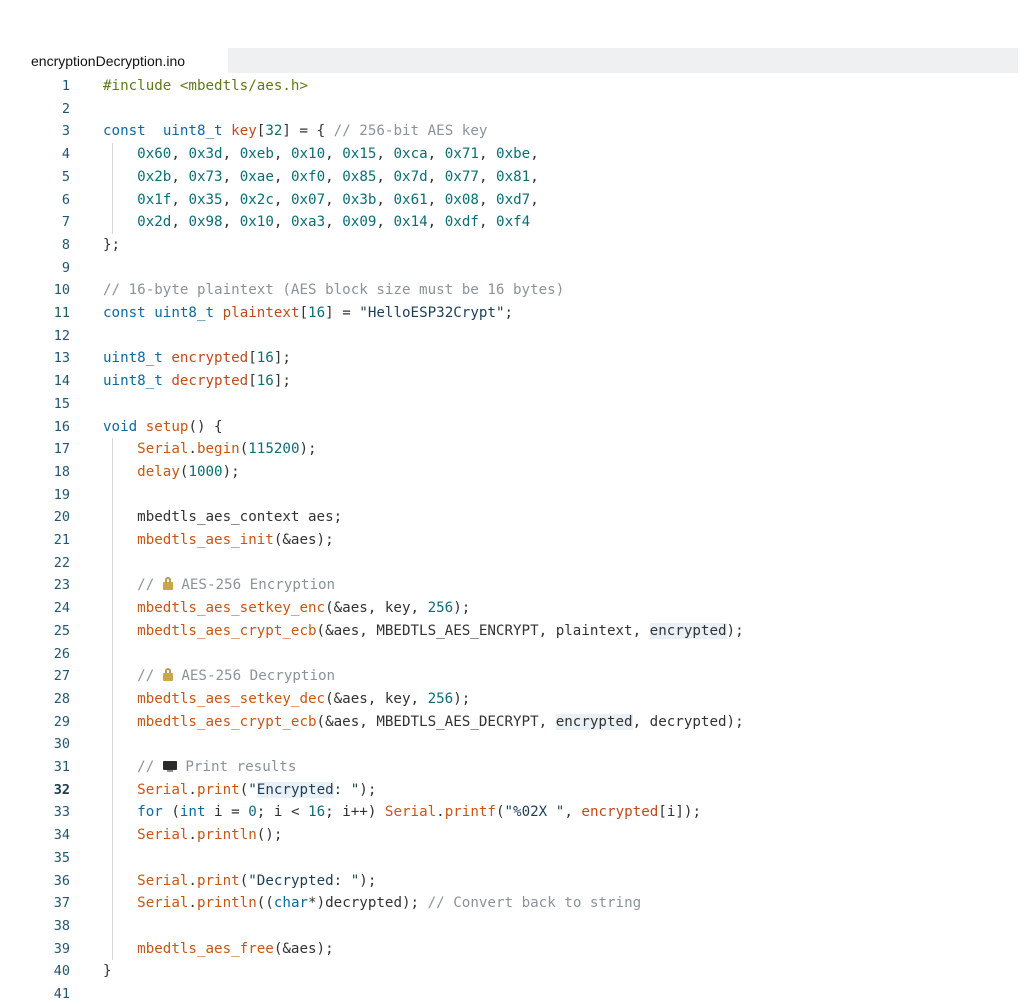  What do you see at coordinates (512, 404) in the screenshot?
I see `code-line: 15` at bounding box center [512, 404].